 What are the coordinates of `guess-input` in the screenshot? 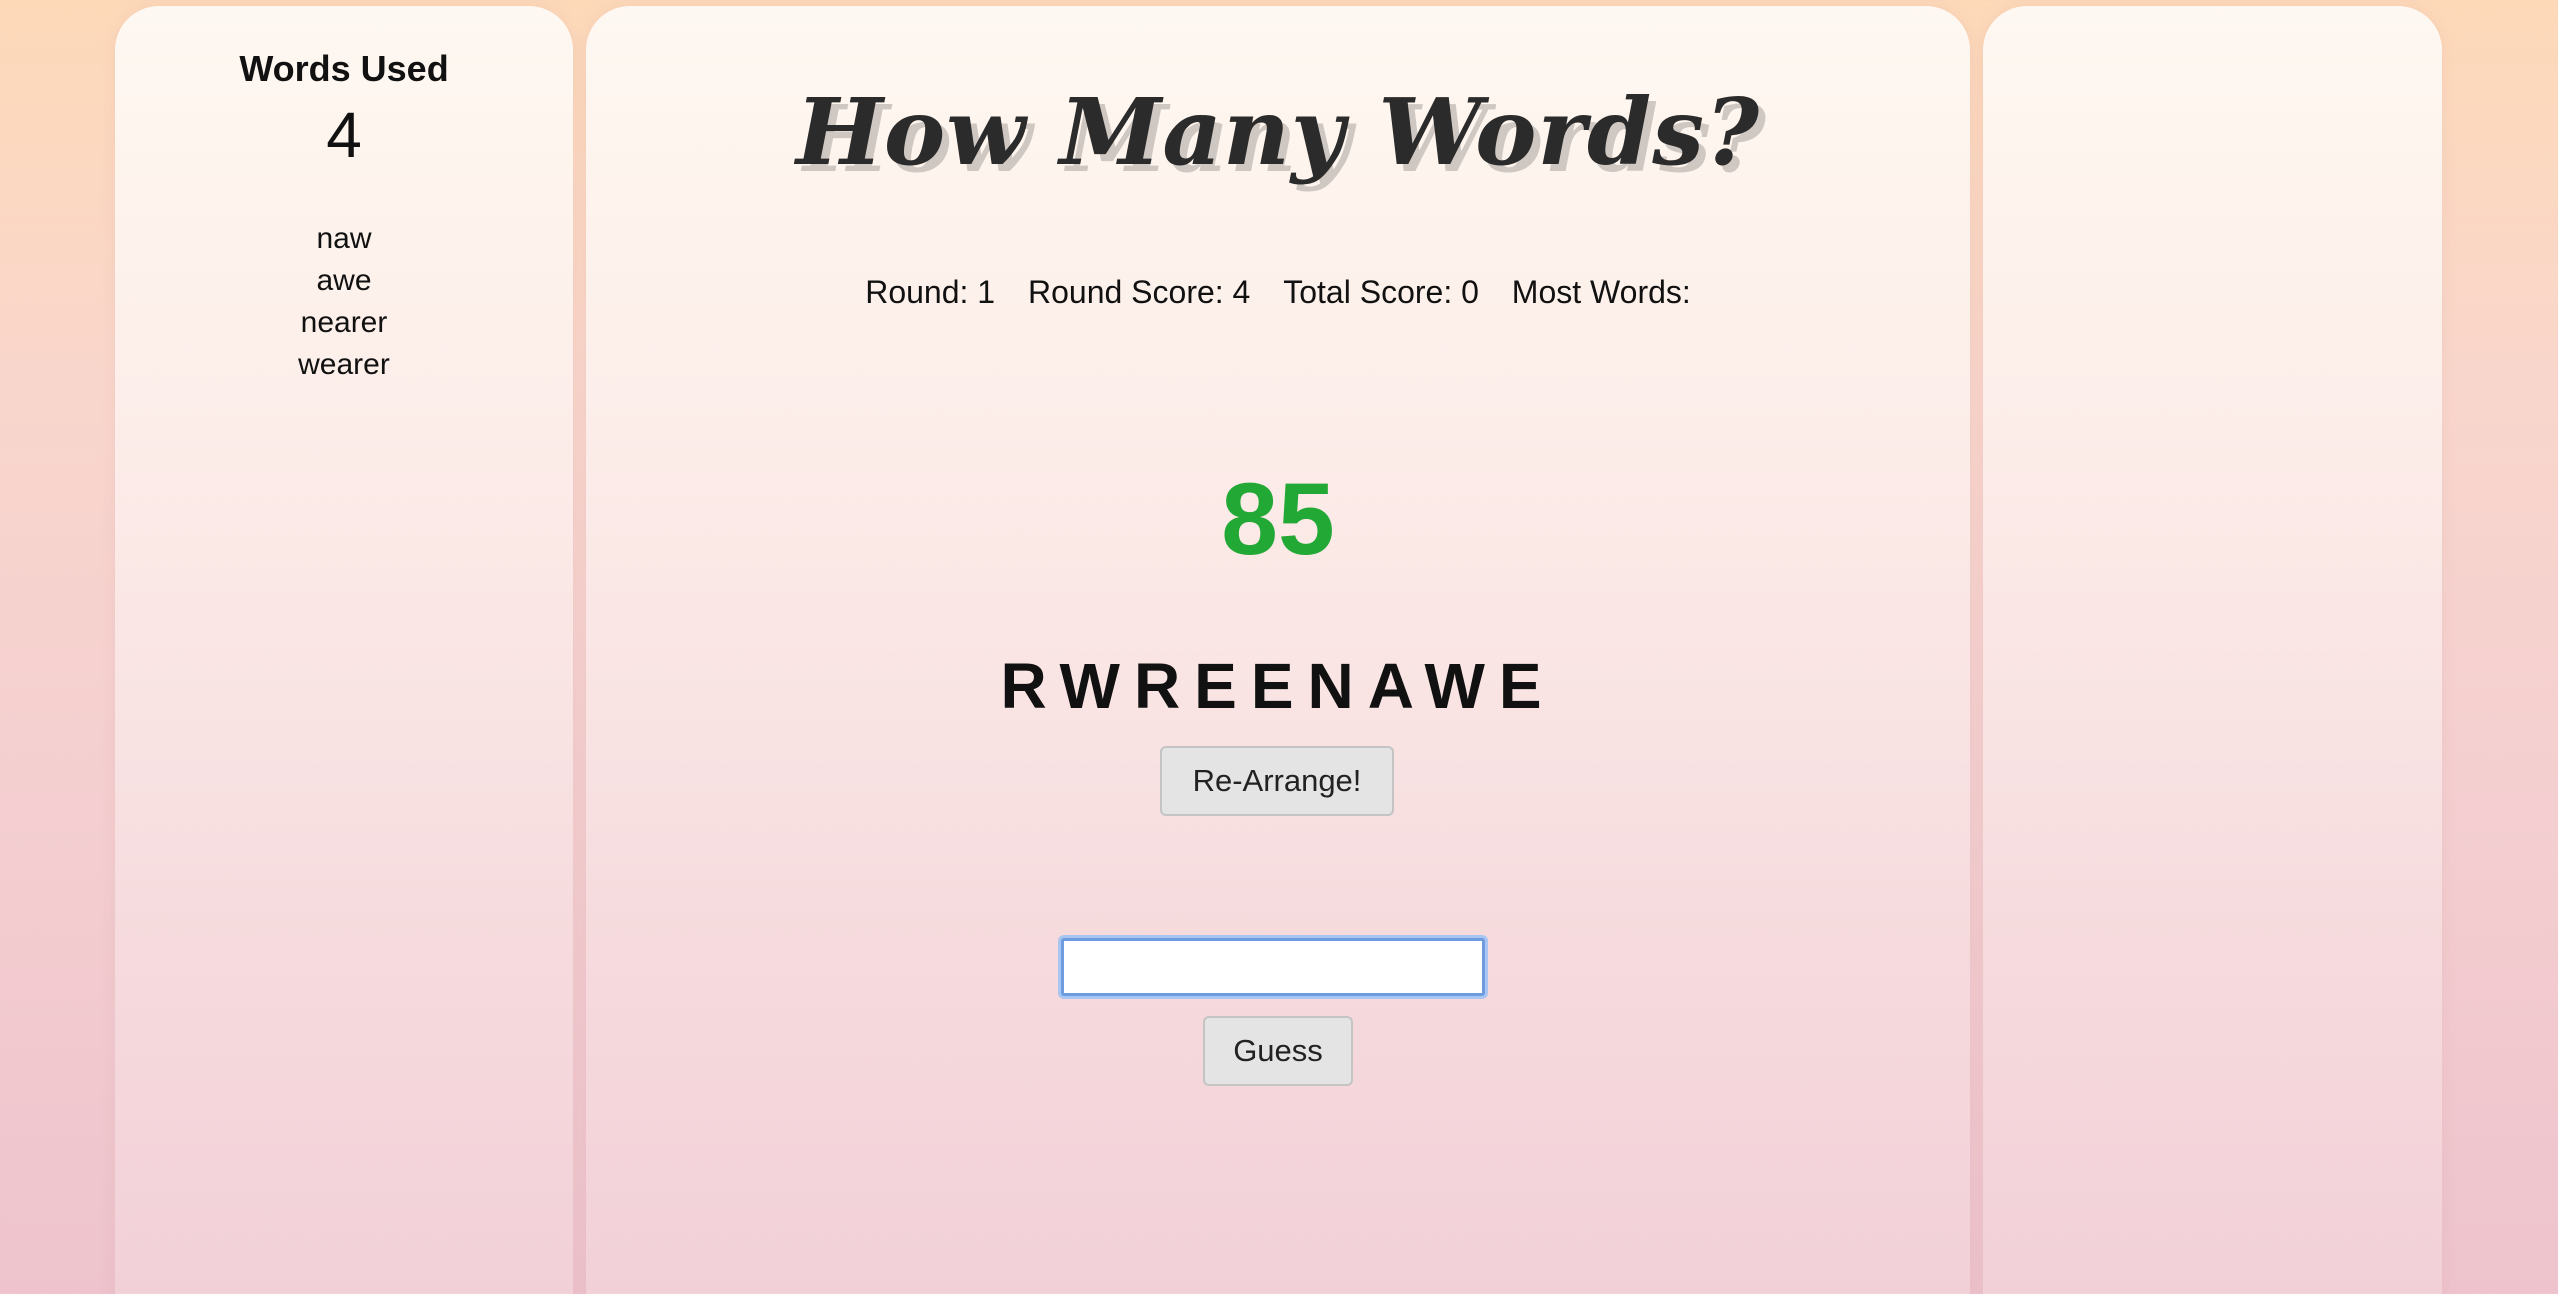 It's located at (1273, 967).